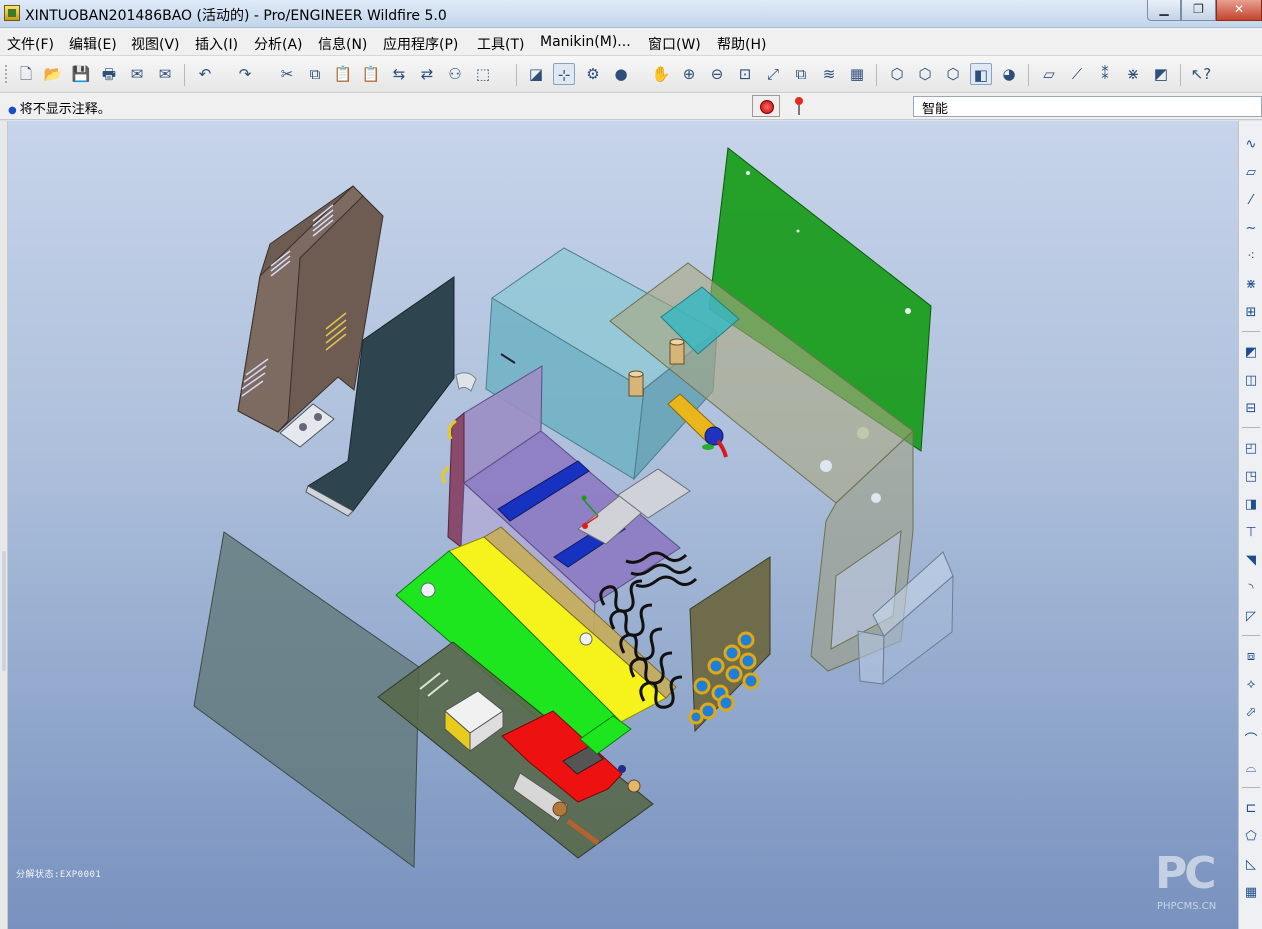 The image size is (1262, 929). I want to click on menu-info: 信息(N), so click(342, 44).